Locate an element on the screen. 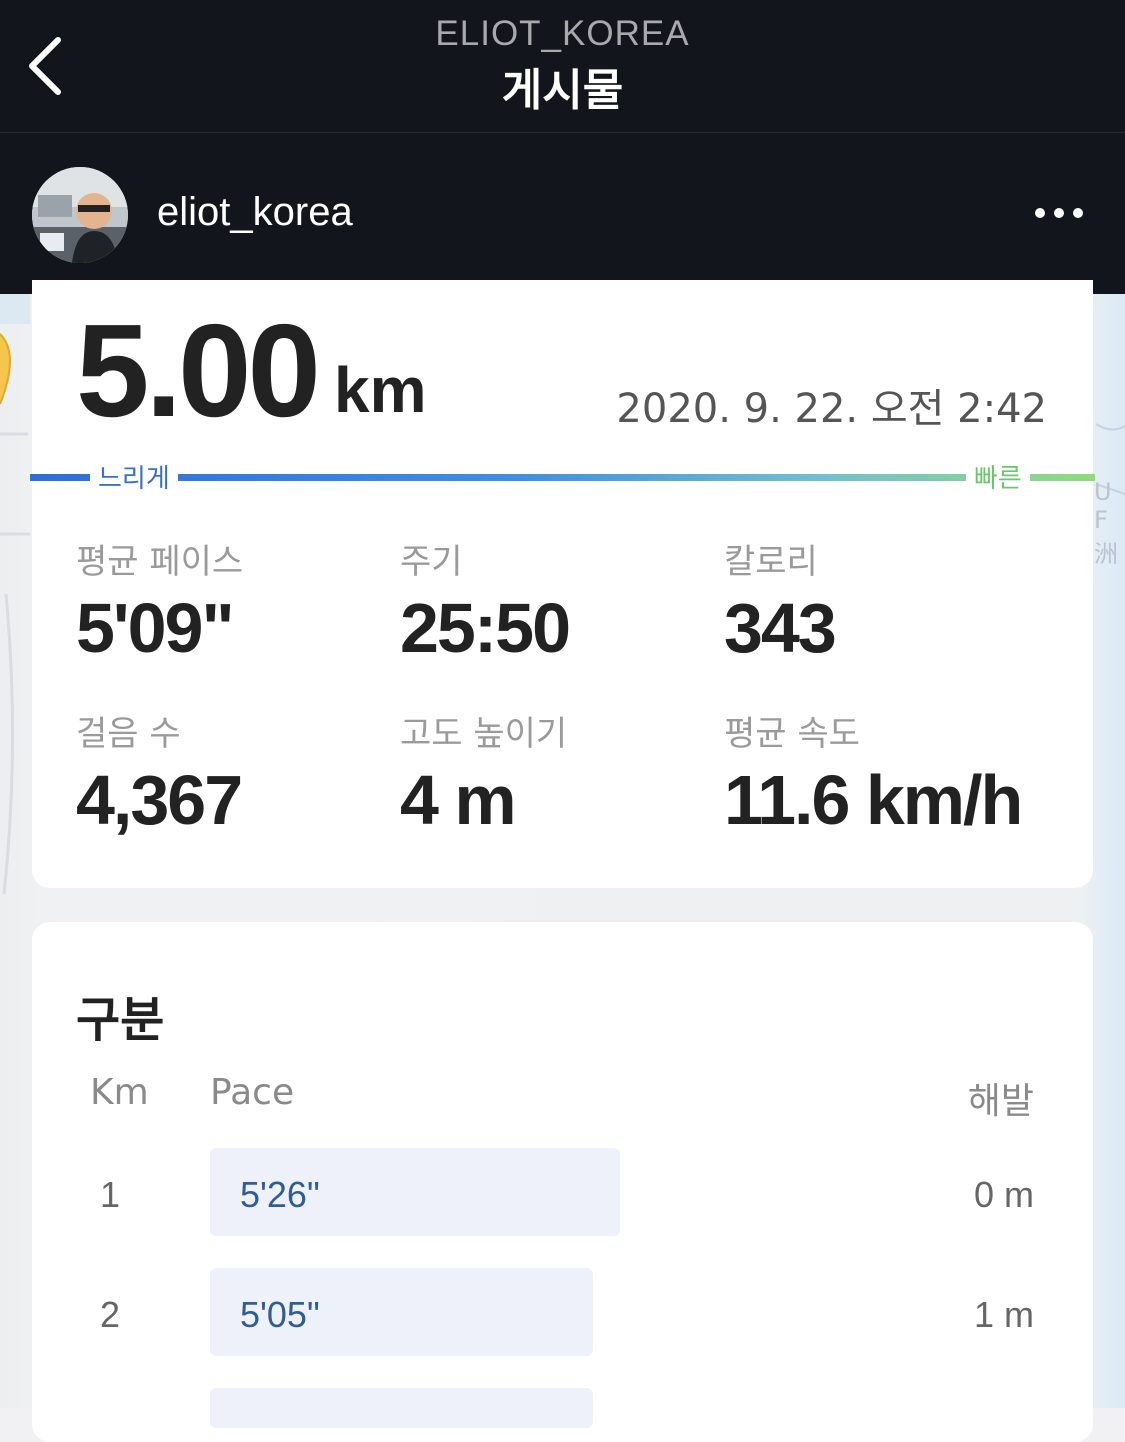 The image size is (1125, 1442). speed-gradient-bar is located at coordinates (562, 477).